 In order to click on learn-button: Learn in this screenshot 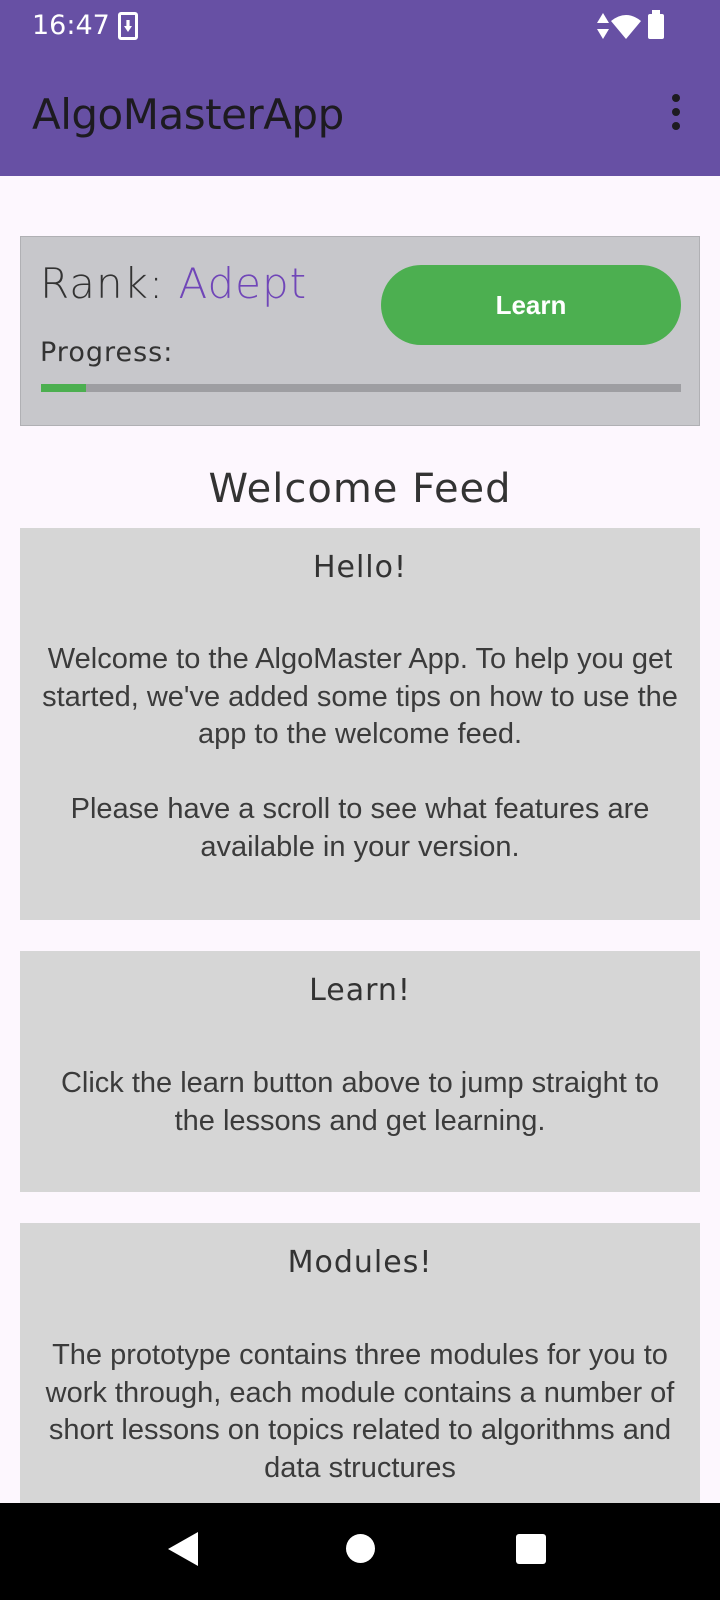, I will do `click(531, 305)`.